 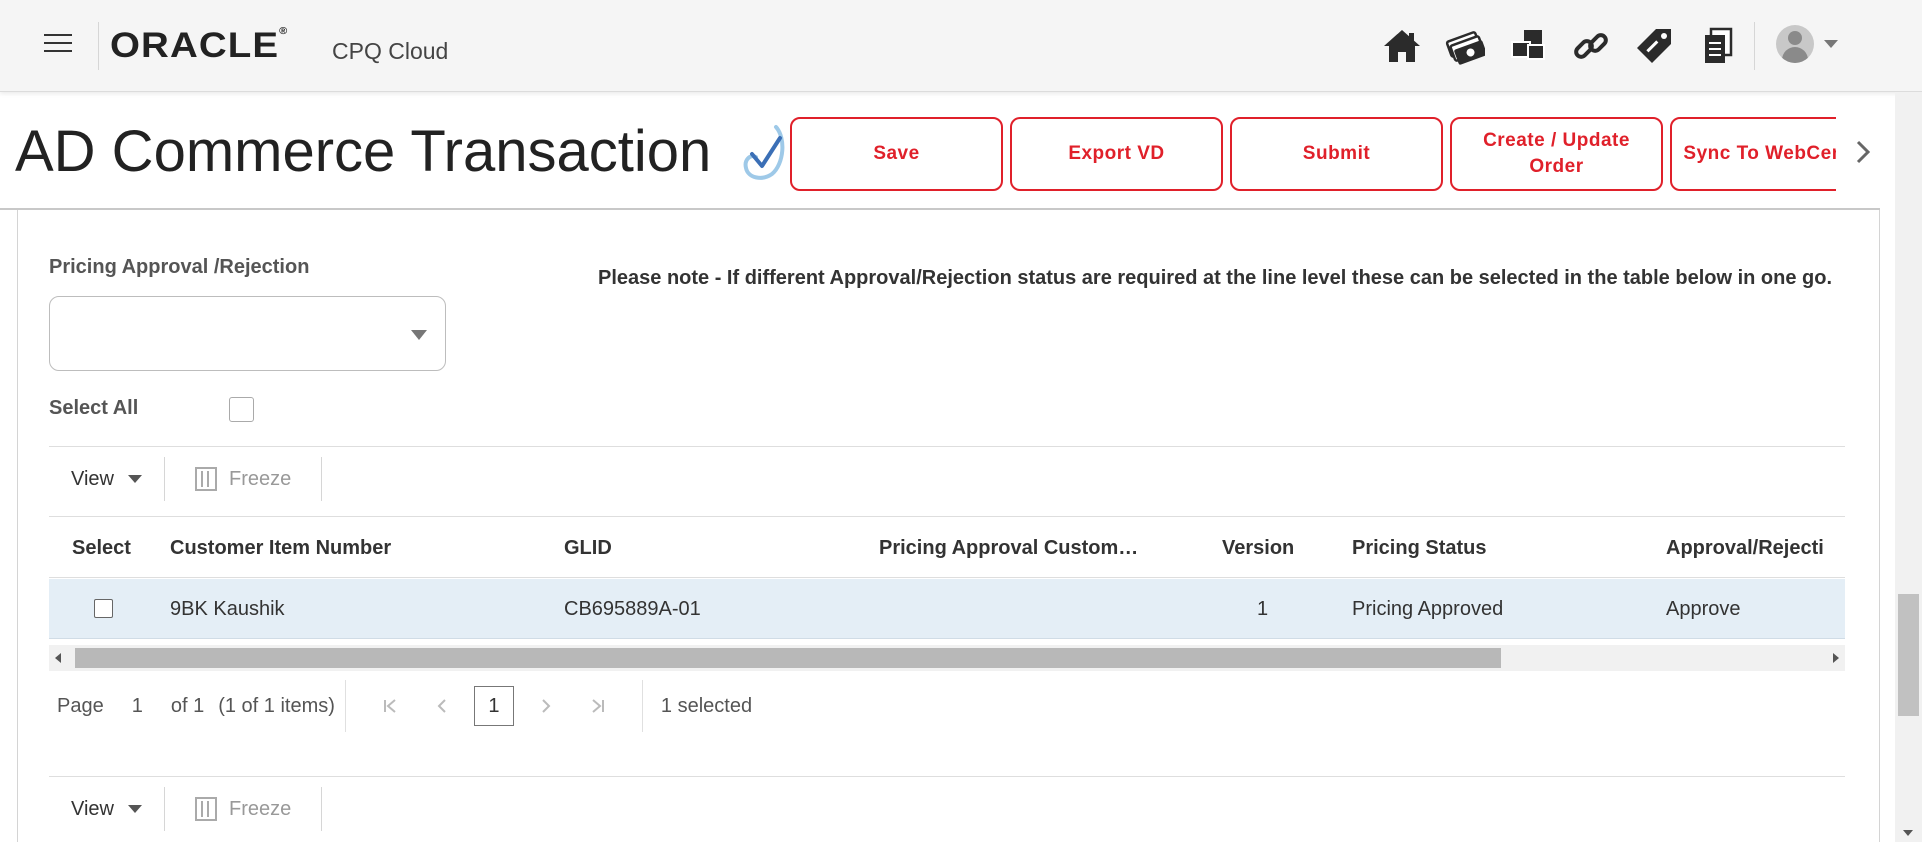 What do you see at coordinates (363, 151) in the screenshot?
I see `page-title: AD Commerce Transaction` at bounding box center [363, 151].